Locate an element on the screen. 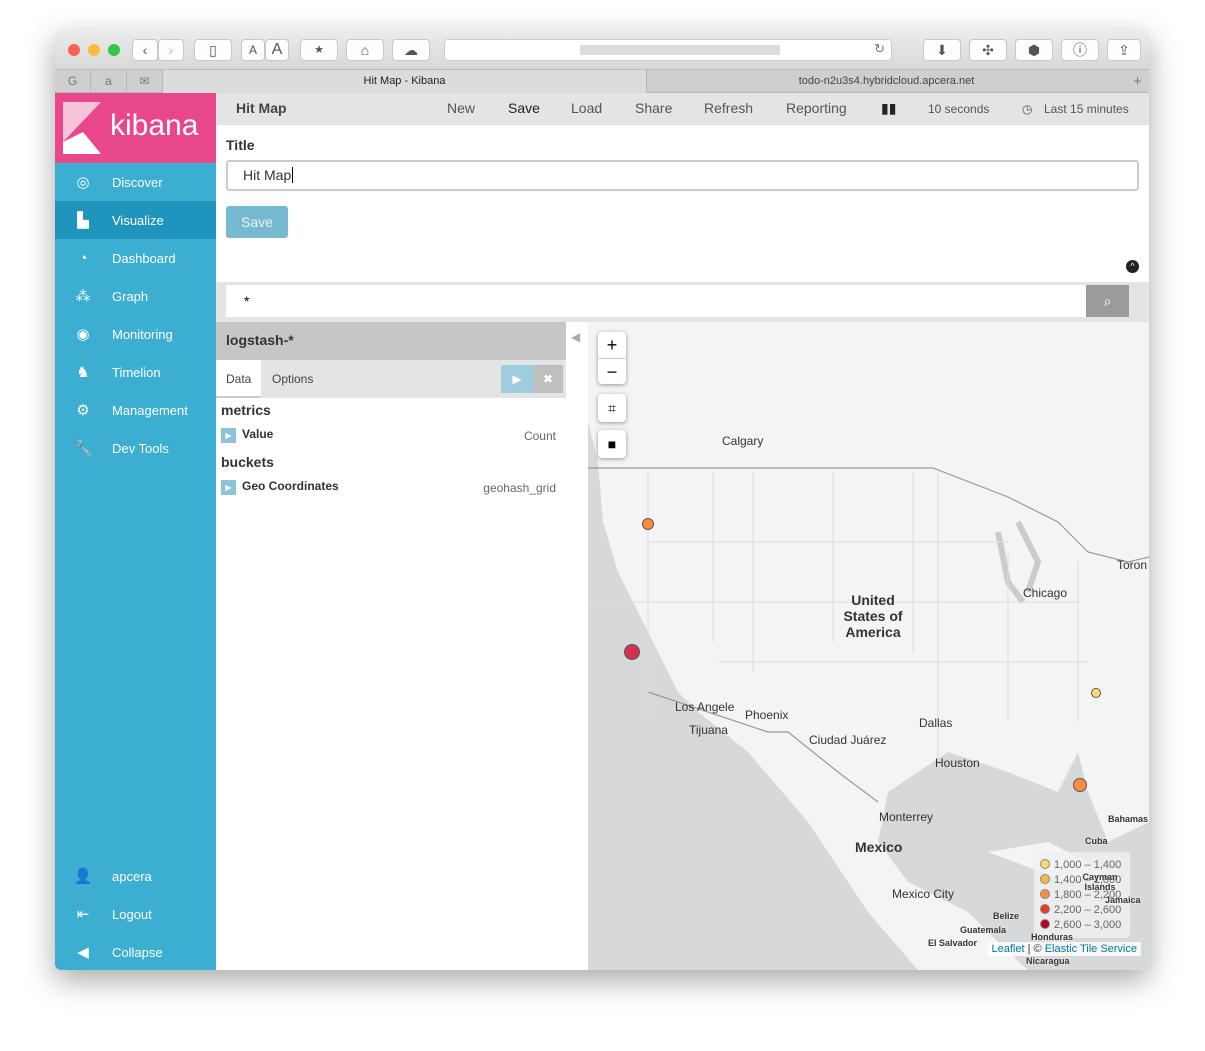 This screenshot has width=1205, height=1051. map-label: Guatemala is located at coordinates (983, 930).